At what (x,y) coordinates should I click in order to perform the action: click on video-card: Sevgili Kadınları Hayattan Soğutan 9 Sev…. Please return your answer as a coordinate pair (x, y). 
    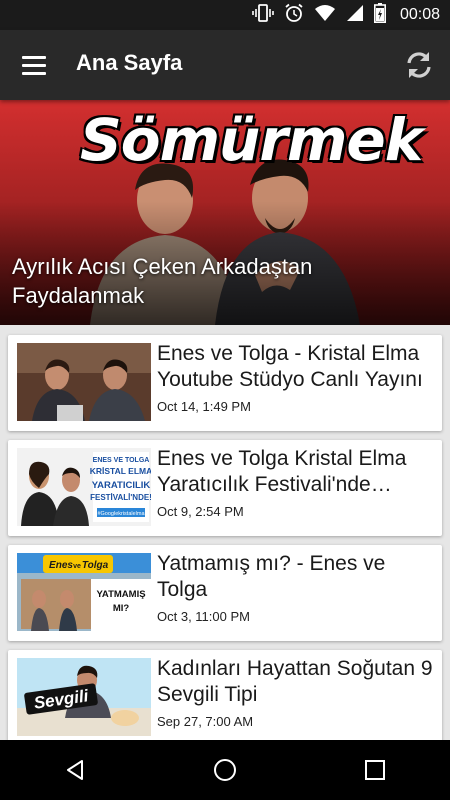
    Looking at the image, I should click on (225, 695).